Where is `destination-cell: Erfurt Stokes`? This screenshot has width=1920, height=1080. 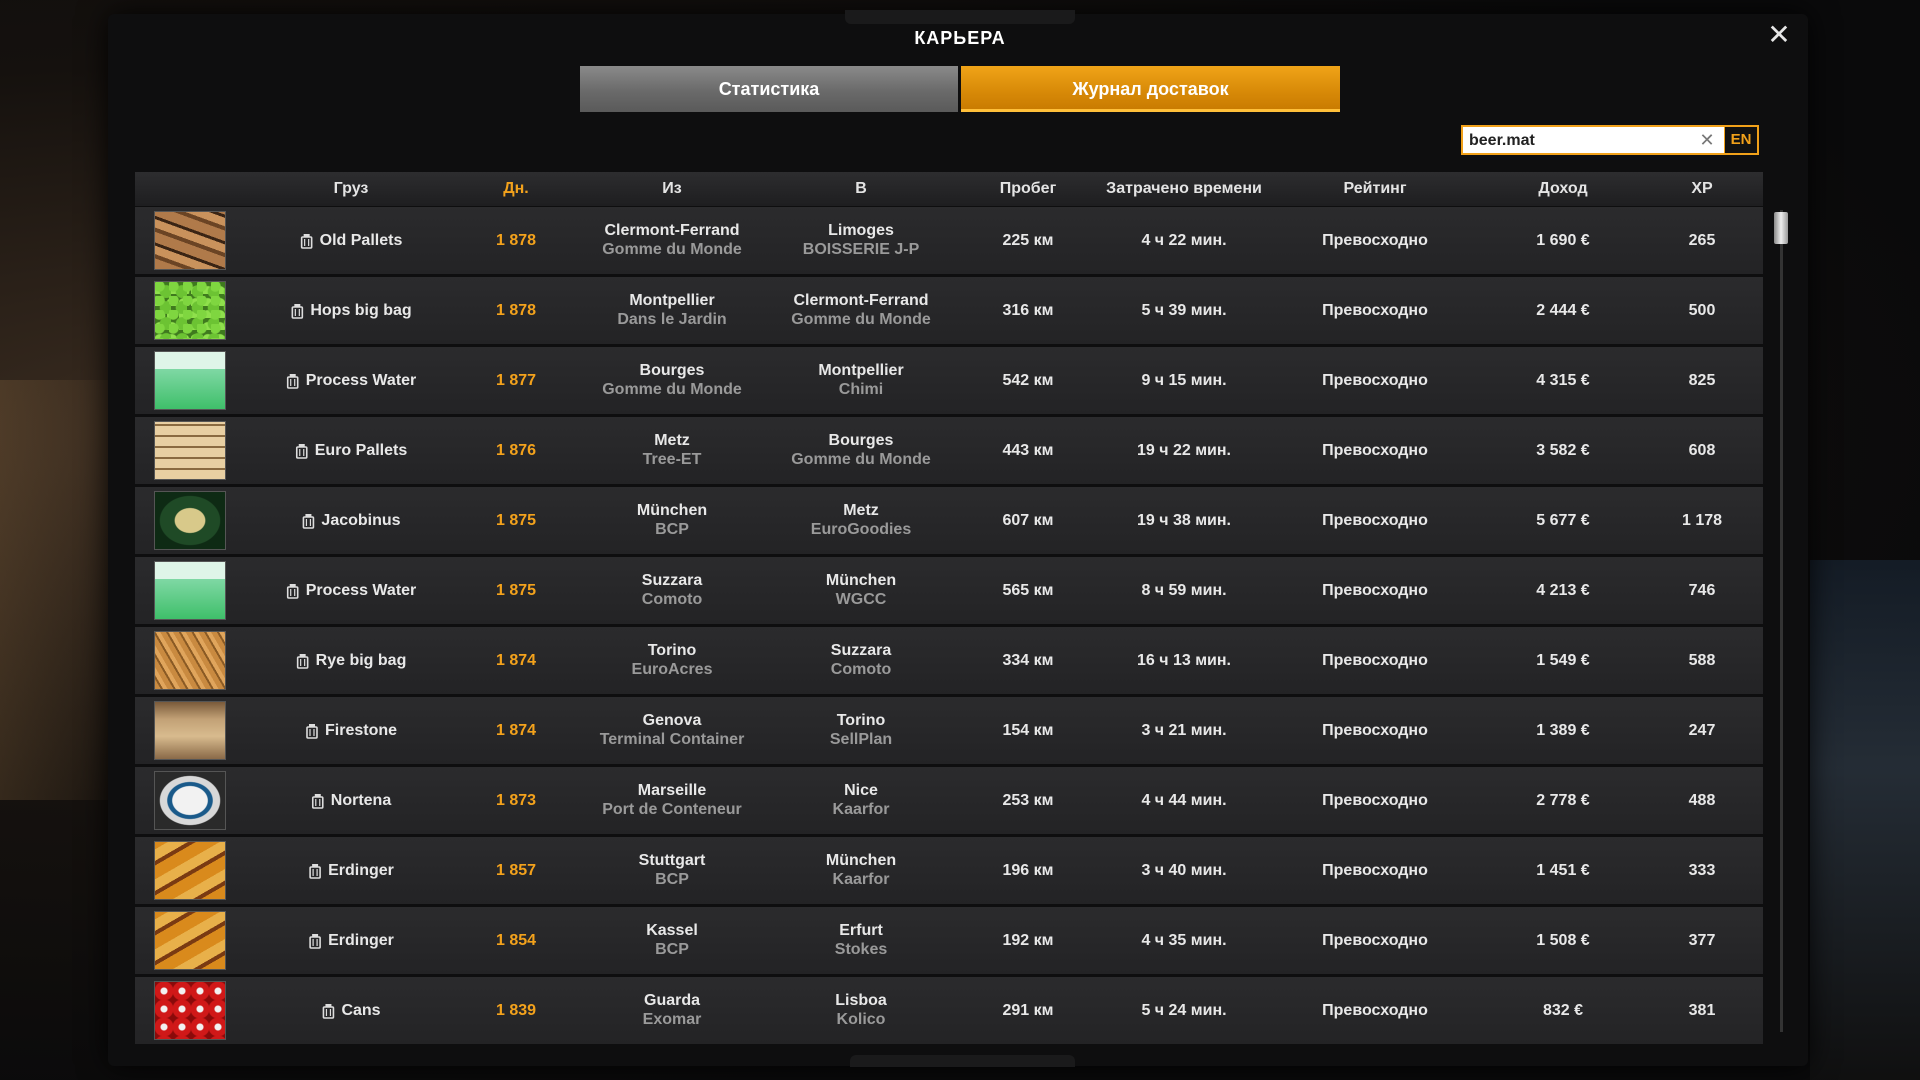
destination-cell: Erfurt Stokes is located at coordinates (861, 940).